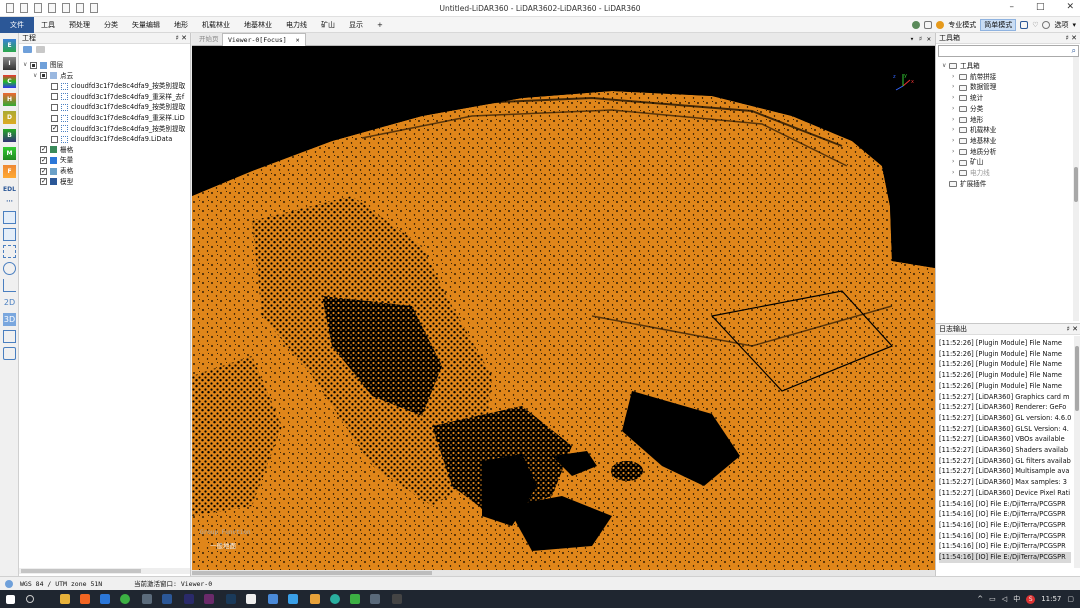 Image resolution: width=1080 pixels, height=608 pixels. Describe the element at coordinates (1024, 25) in the screenshot. I see `layout-icon` at that location.